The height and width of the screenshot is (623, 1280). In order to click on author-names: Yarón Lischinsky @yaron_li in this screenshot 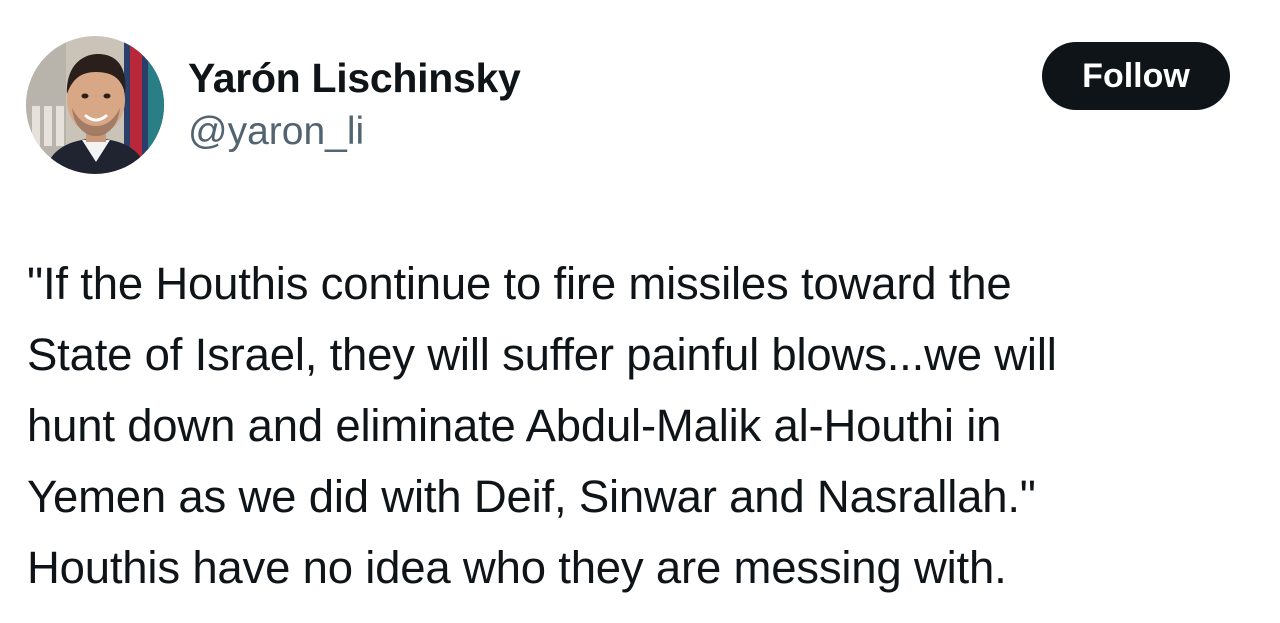, I will do `click(354, 104)`.